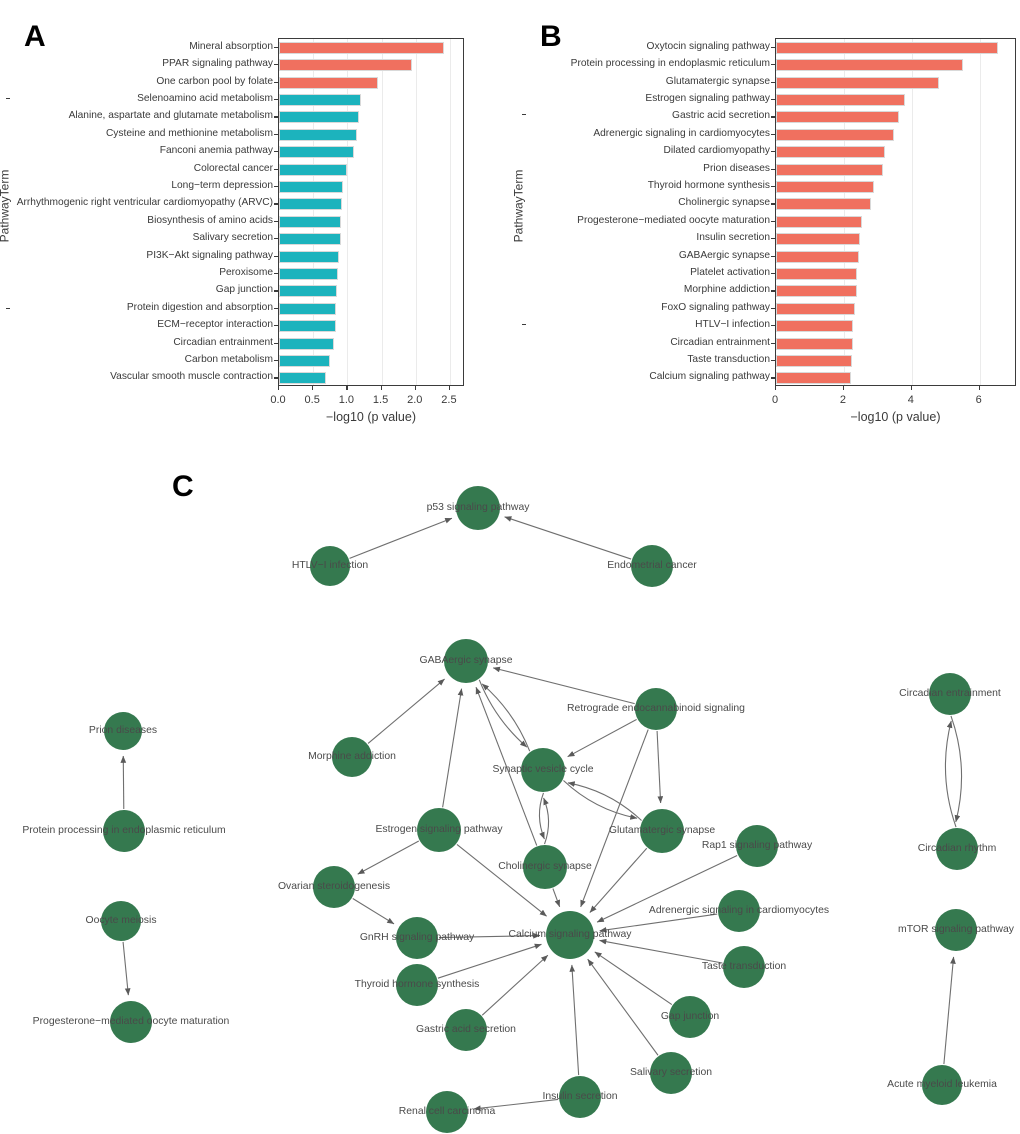 The width and height of the screenshot is (1020, 1134). Describe the element at coordinates (346, 400) in the screenshot. I see `x-axis-tick-label: 1.0` at that location.